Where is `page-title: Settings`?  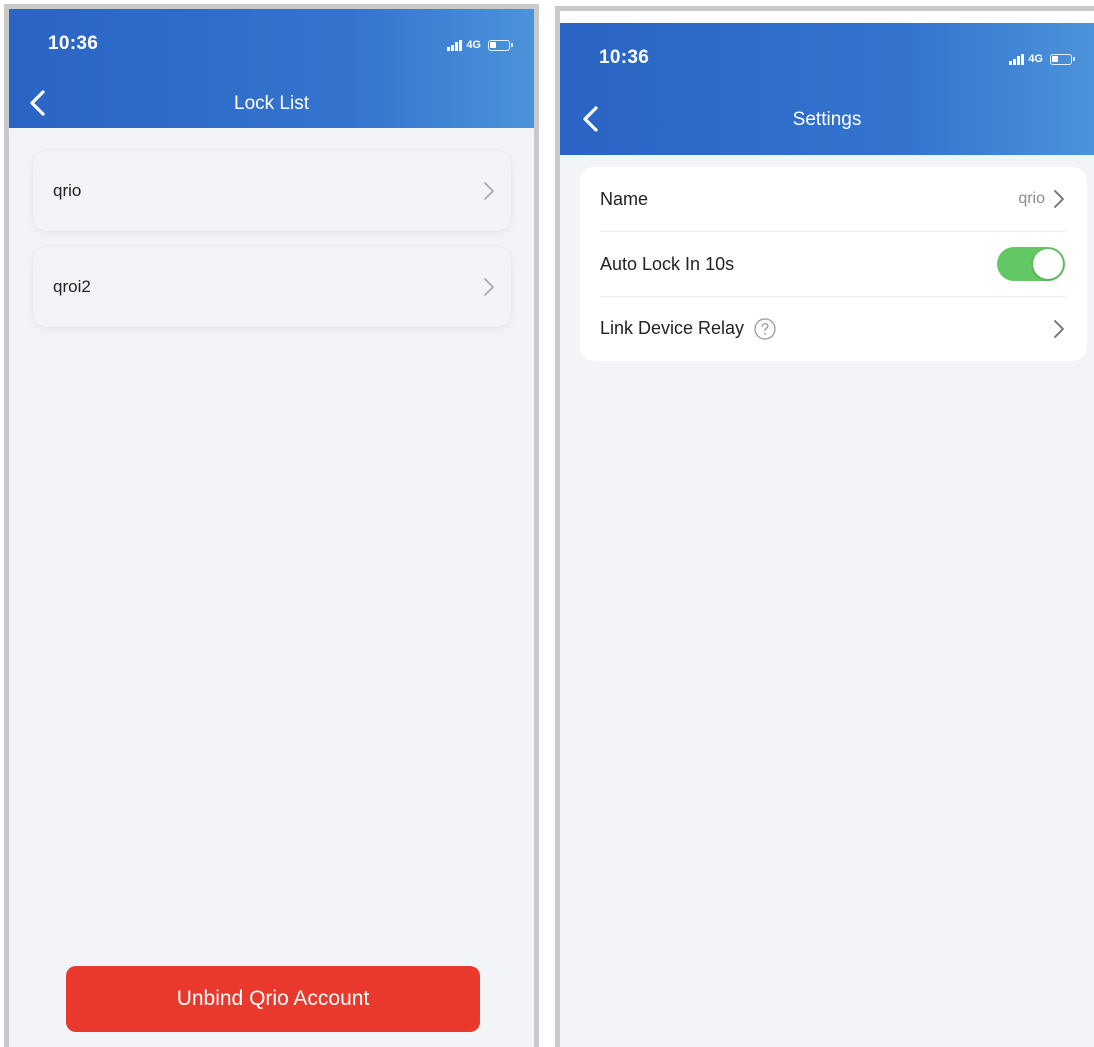 page-title: Settings is located at coordinates (827, 119).